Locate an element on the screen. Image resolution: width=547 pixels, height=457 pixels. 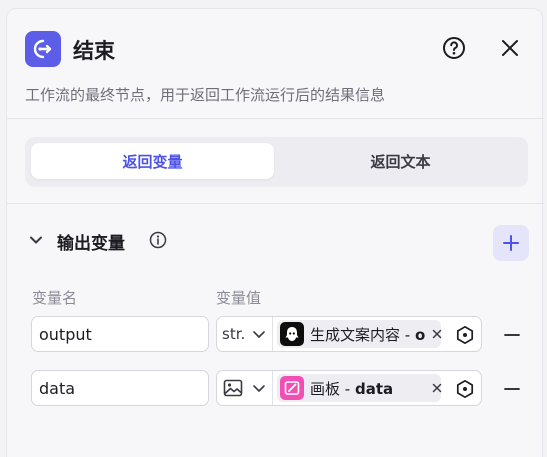
variable-reference-chip: 画板 - data is located at coordinates (359, 388).